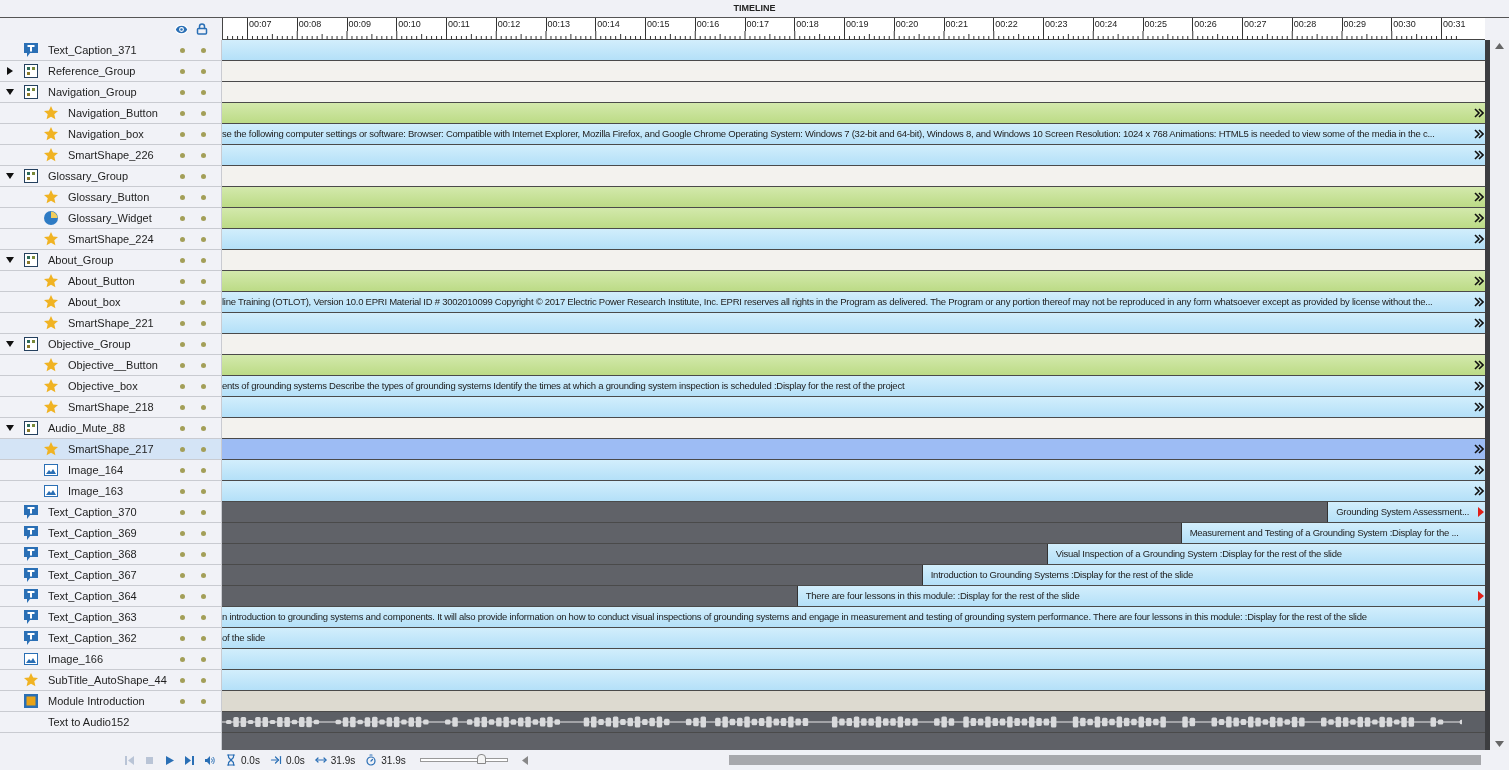 This screenshot has height=770, width=1509. What do you see at coordinates (181, 29) in the screenshot?
I see `visibility-icon` at bounding box center [181, 29].